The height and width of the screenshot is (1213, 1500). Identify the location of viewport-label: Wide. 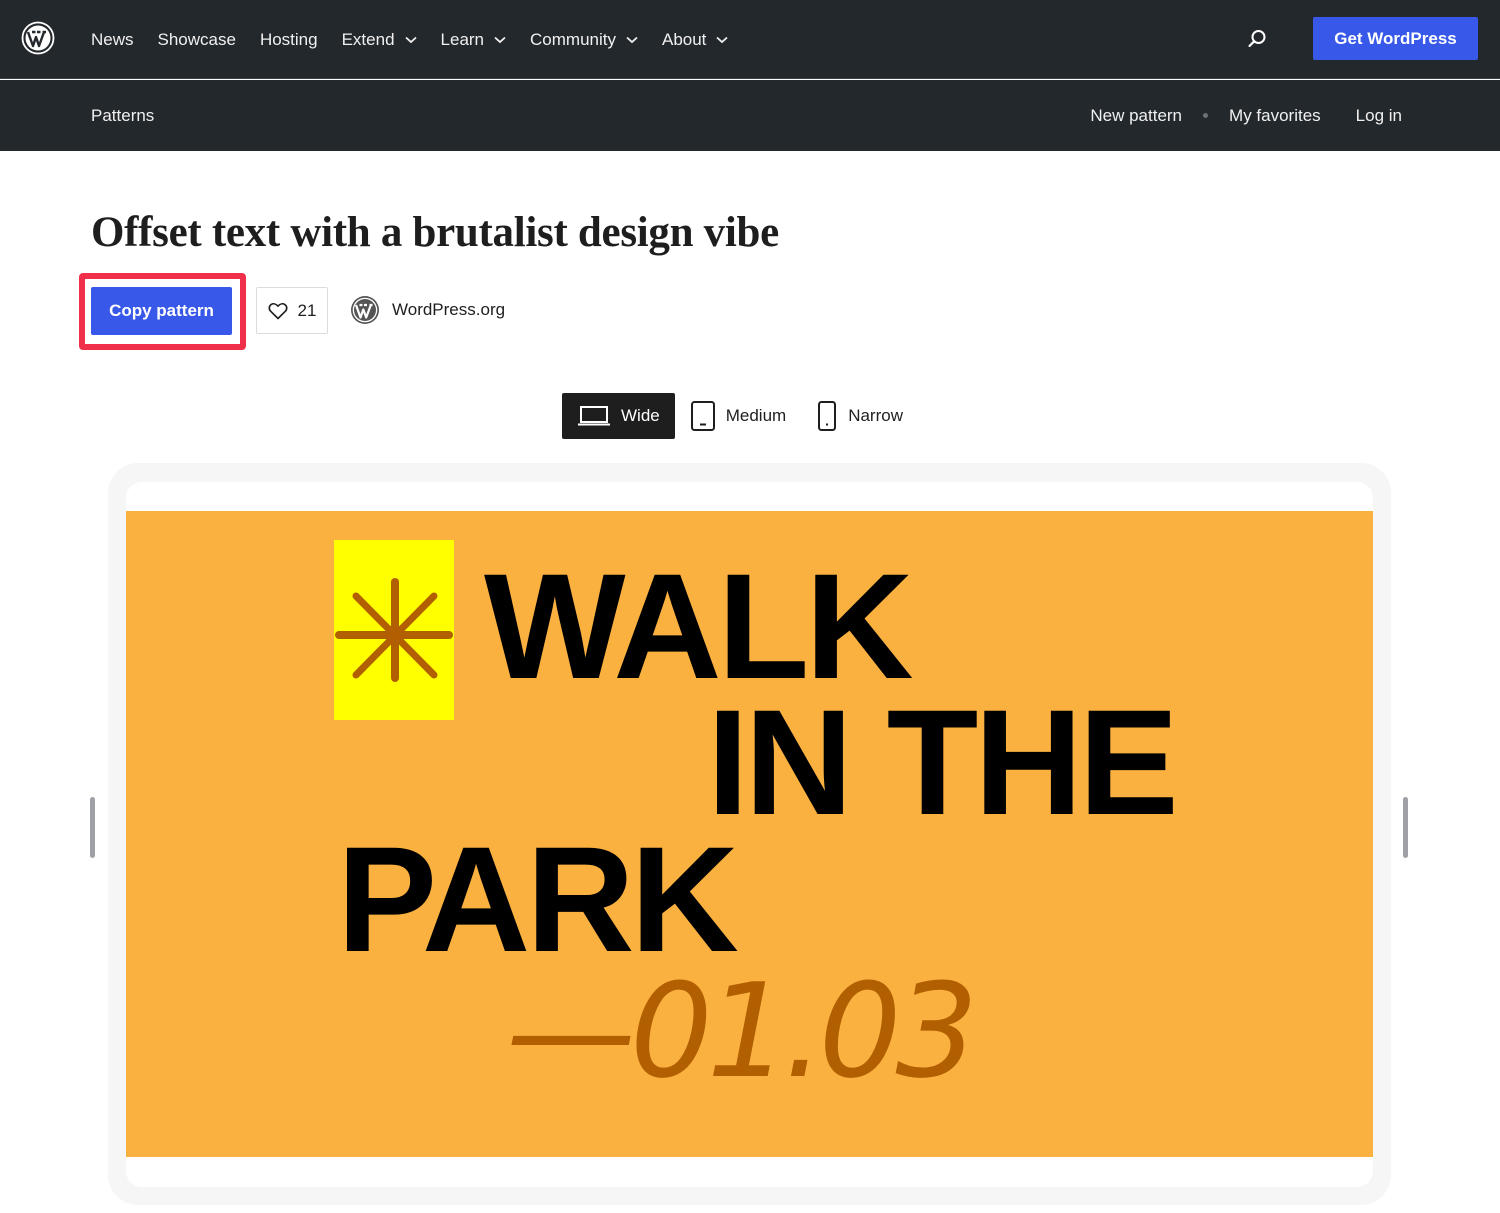
(640, 415).